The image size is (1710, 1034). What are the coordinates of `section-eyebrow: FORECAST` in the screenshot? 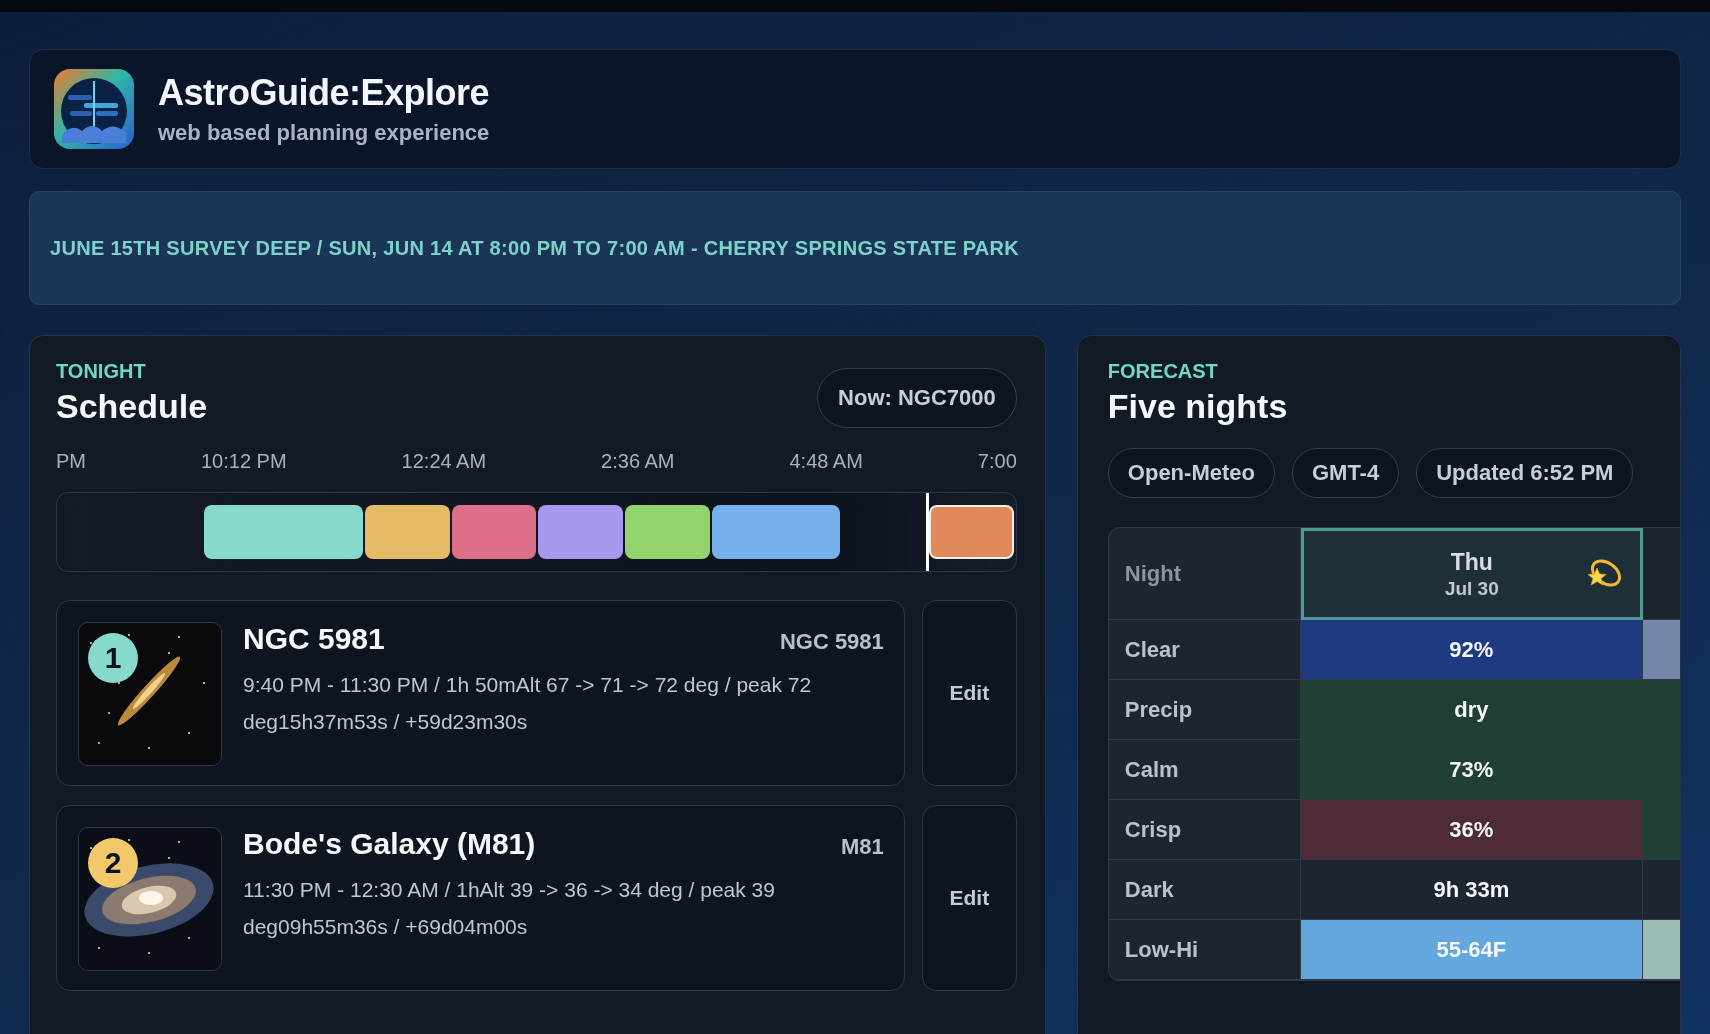 It's located at (1163, 371).